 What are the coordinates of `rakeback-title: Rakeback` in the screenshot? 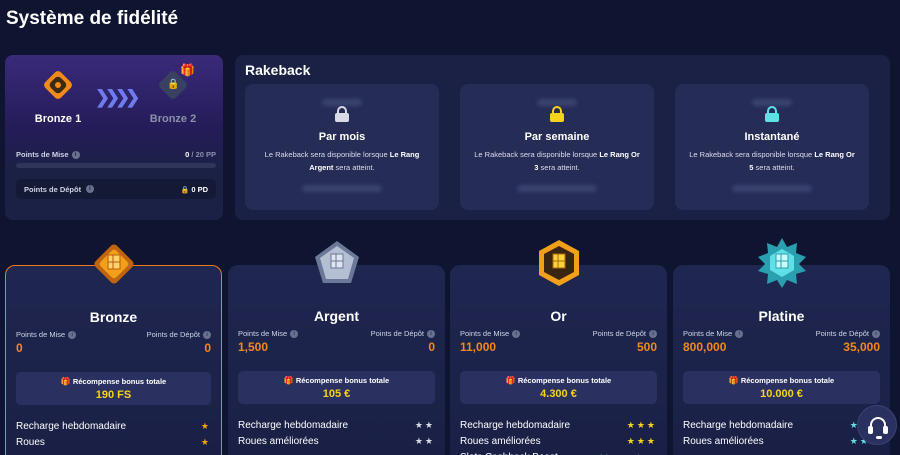 It's located at (278, 70).